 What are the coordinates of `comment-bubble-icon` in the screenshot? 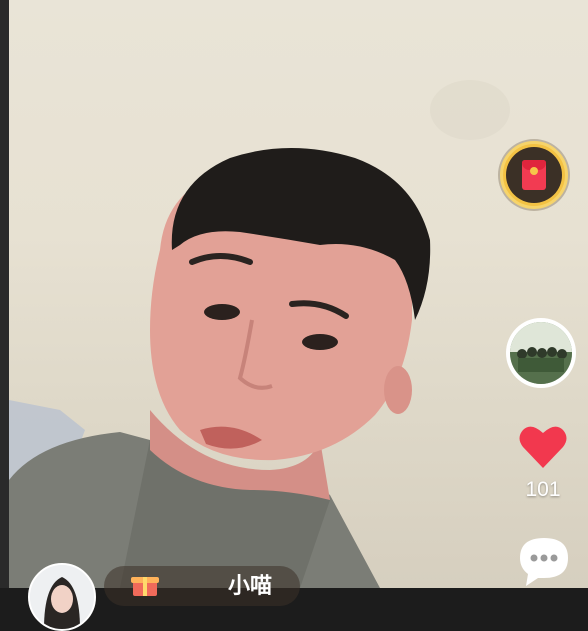 It's located at (544, 562).